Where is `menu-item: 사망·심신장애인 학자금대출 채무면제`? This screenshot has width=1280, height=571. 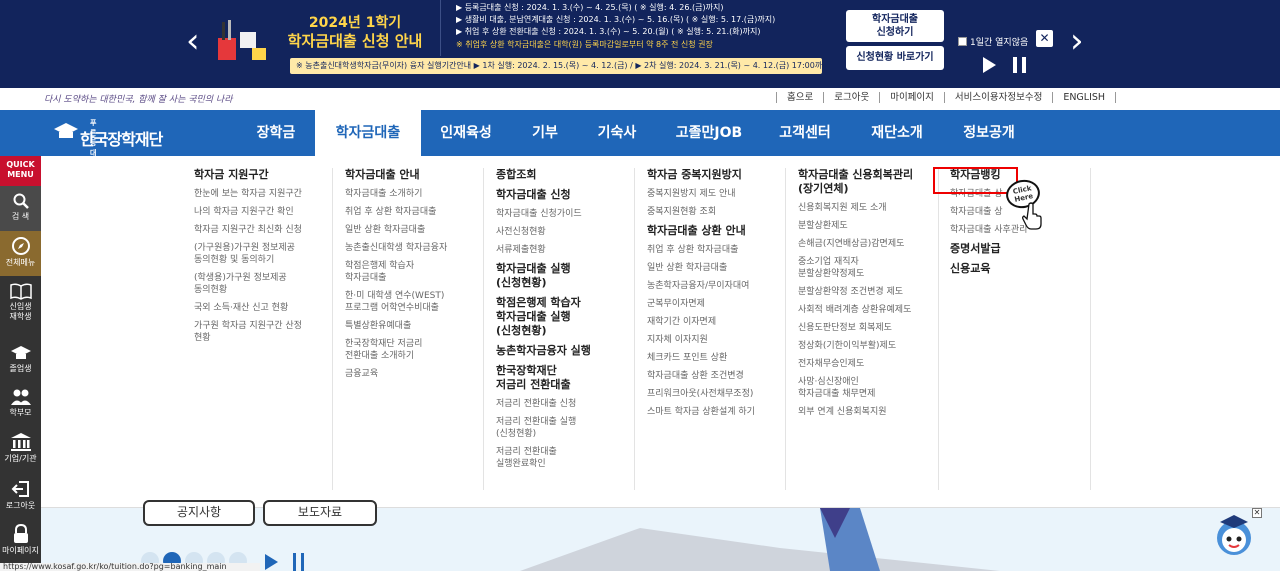 menu-item: 사망·심신장애인 학자금대출 채무면제 is located at coordinates (868, 388).